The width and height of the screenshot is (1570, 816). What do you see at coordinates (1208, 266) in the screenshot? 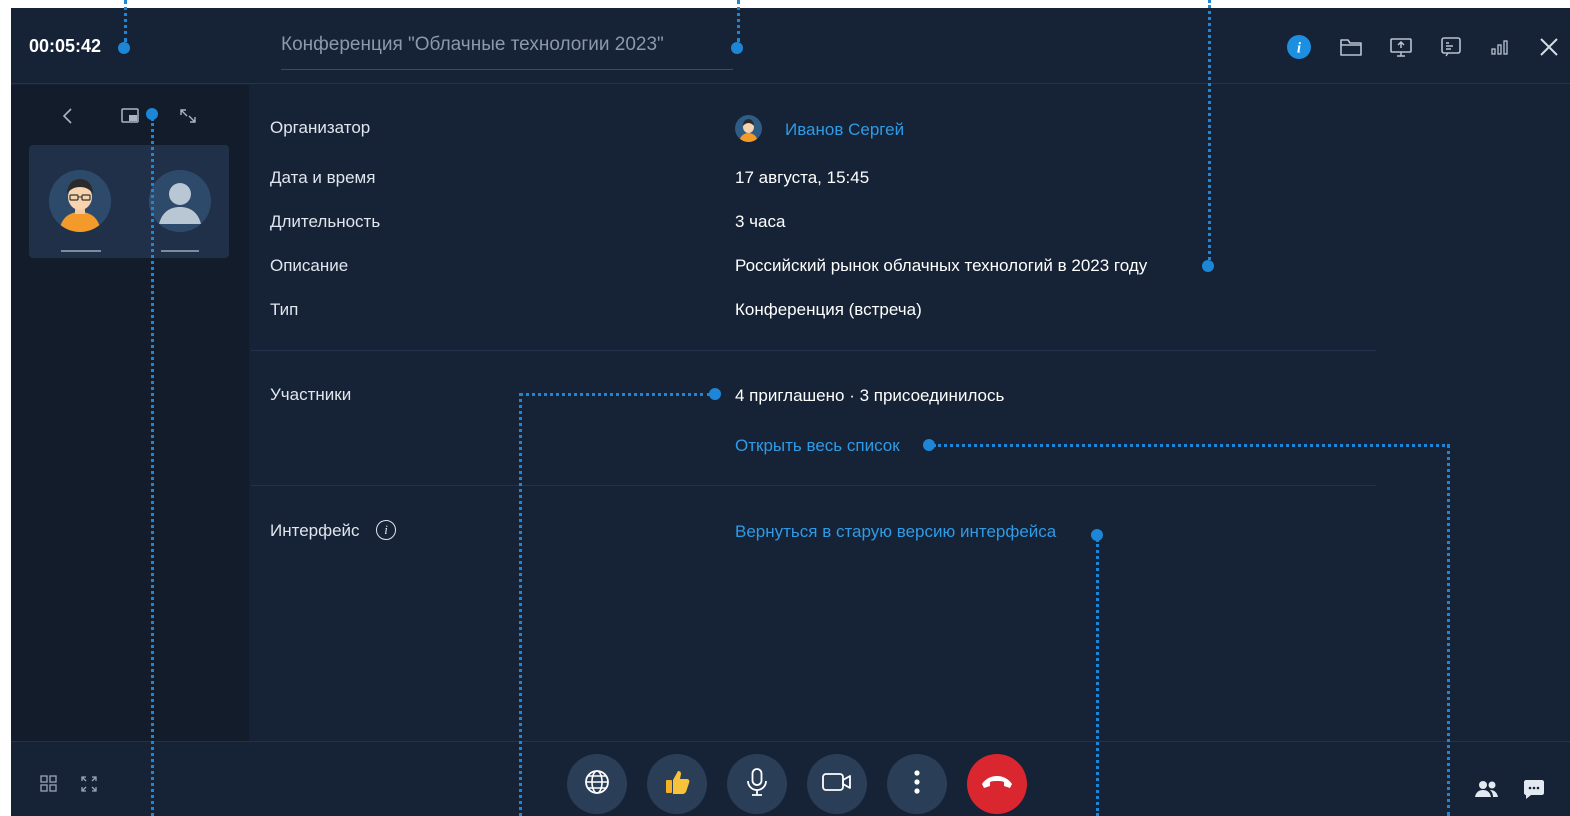
I see `annotation-marker-description` at bounding box center [1208, 266].